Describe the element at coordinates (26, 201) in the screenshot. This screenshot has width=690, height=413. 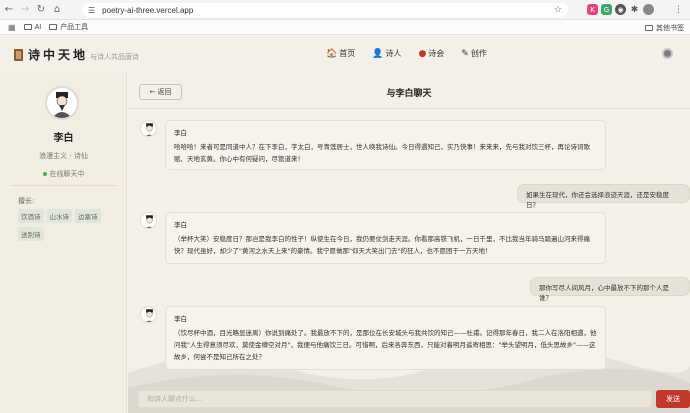
I see `skills-label: 擅长:` at that location.